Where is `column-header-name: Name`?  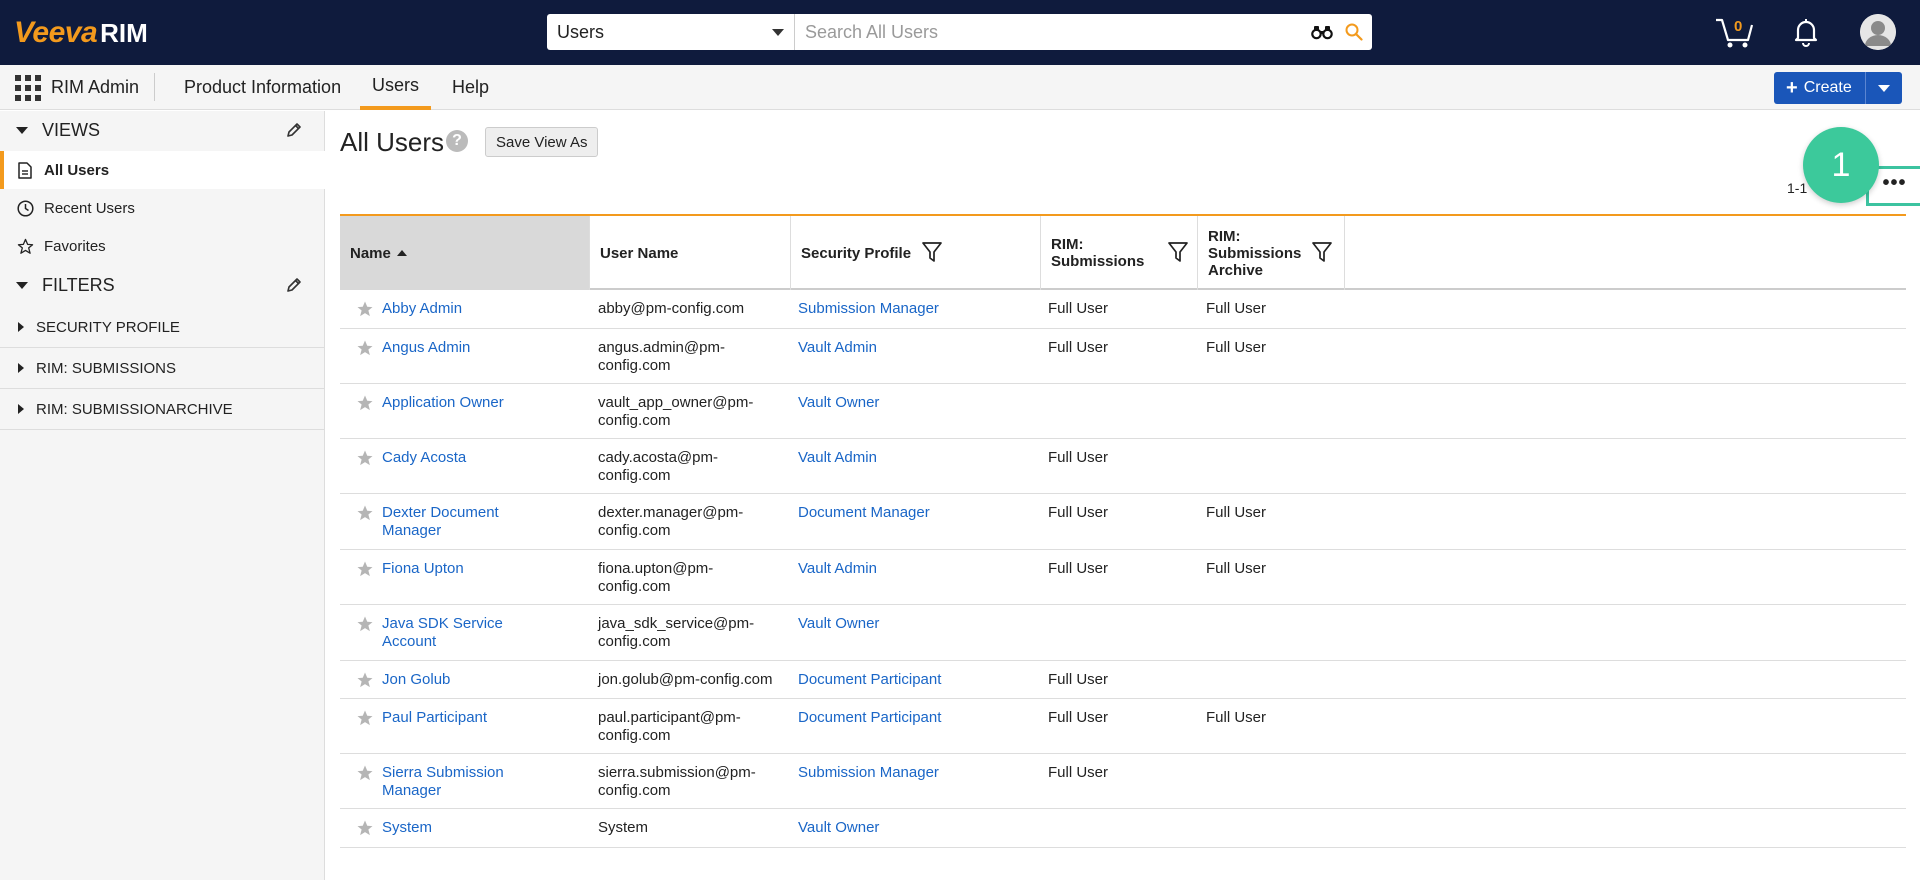 column-header-name: Name is located at coordinates (465, 253).